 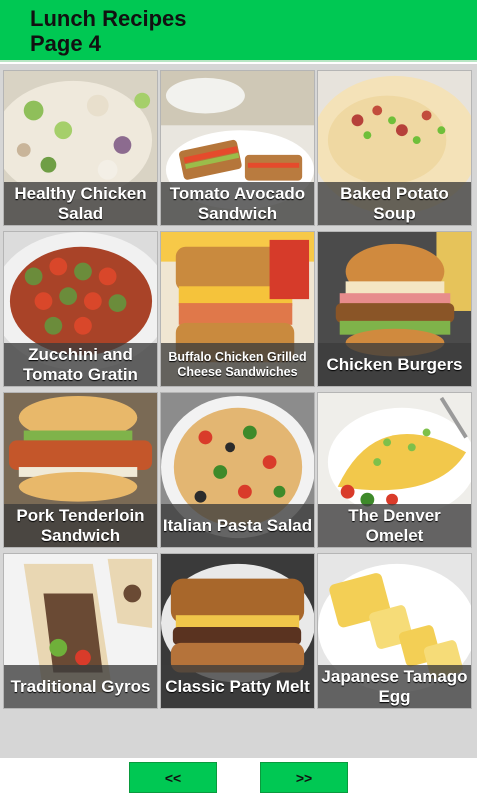 What do you see at coordinates (237, 686) in the screenshot?
I see `recipe-title: Classic Patty Melt` at bounding box center [237, 686].